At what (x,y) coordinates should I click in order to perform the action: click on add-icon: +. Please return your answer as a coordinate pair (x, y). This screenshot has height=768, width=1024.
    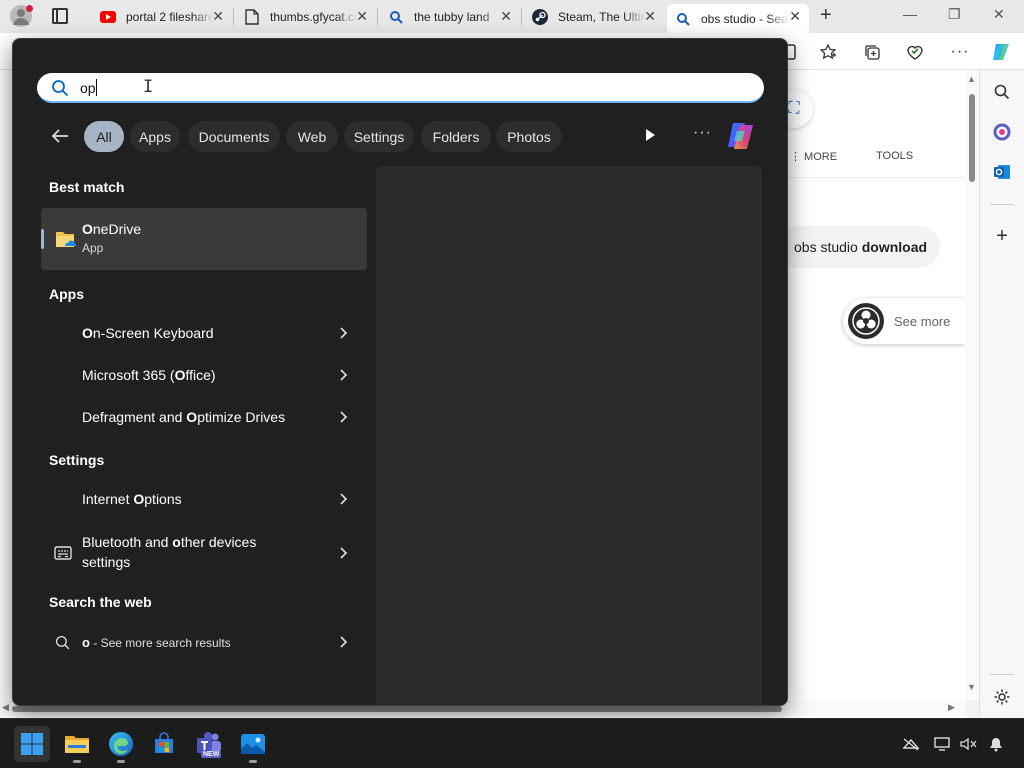
    Looking at the image, I should click on (1002, 236).